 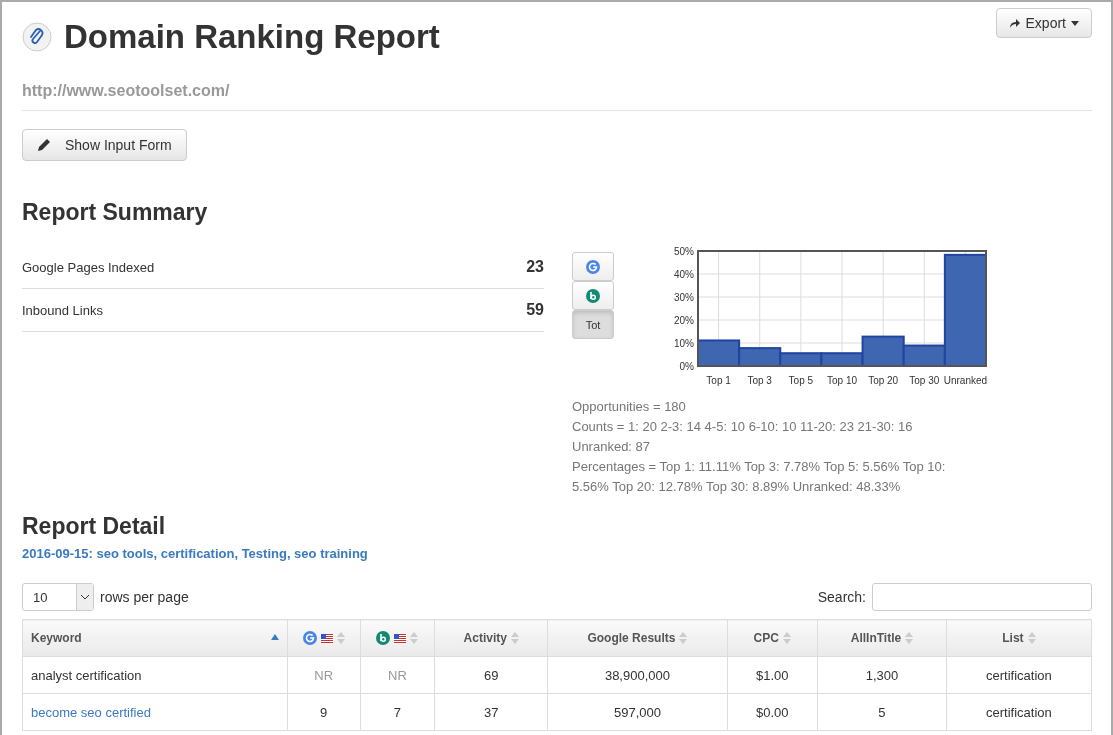 I want to click on metric-value: 23, so click(x=535, y=267).